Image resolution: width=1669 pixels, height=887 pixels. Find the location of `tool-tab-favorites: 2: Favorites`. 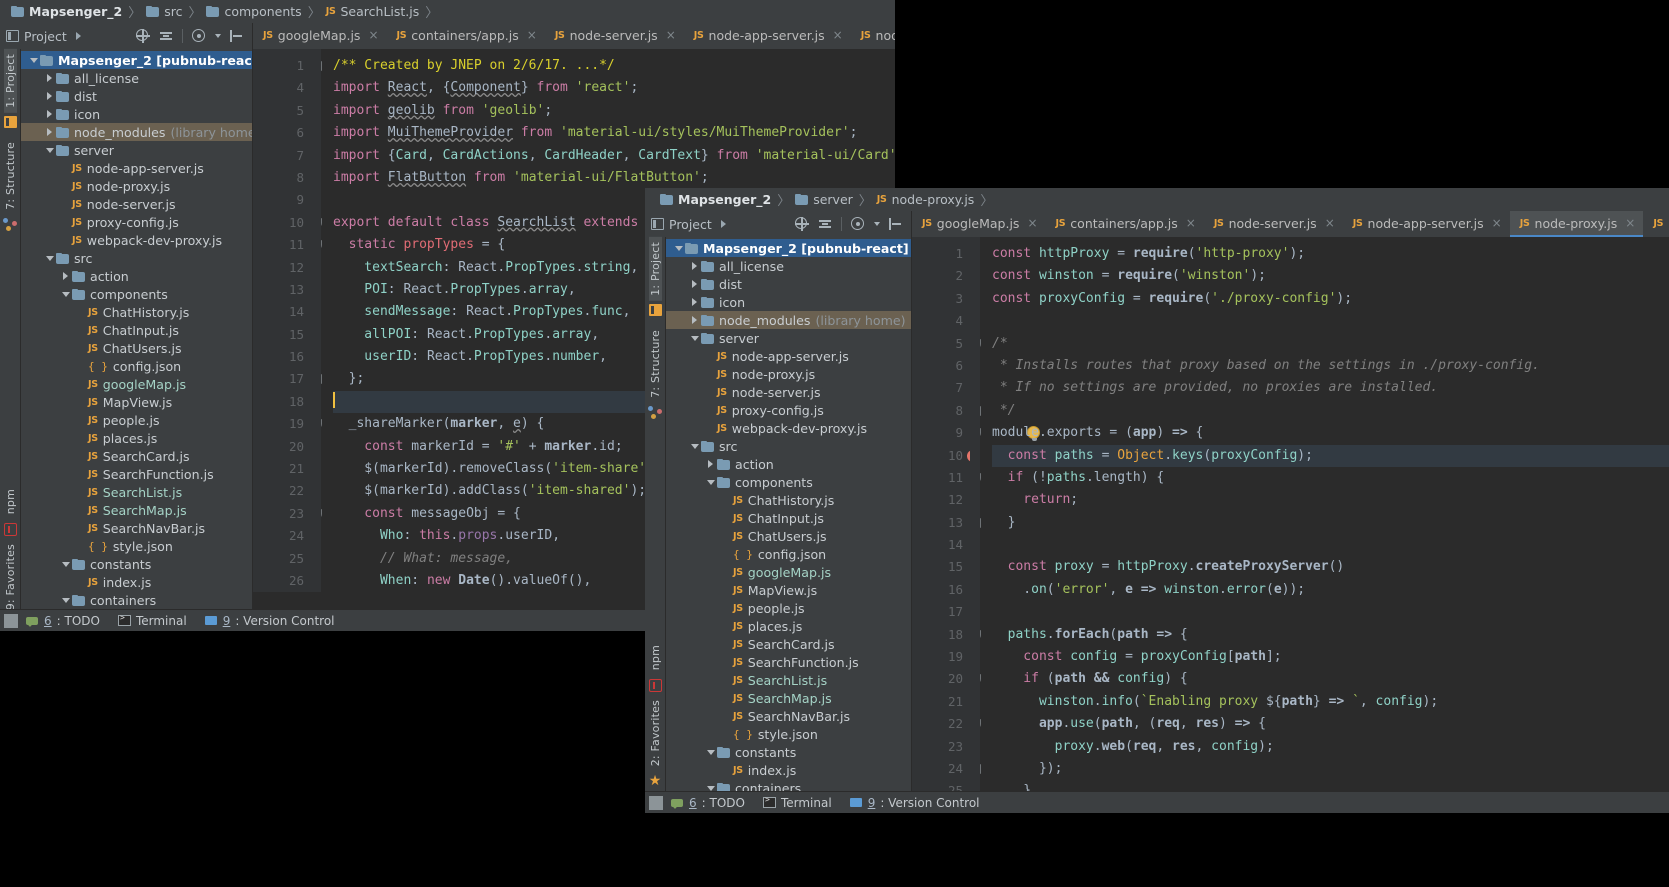

tool-tab-favorites: 2: Favorites is located at coordinates (655, 733).